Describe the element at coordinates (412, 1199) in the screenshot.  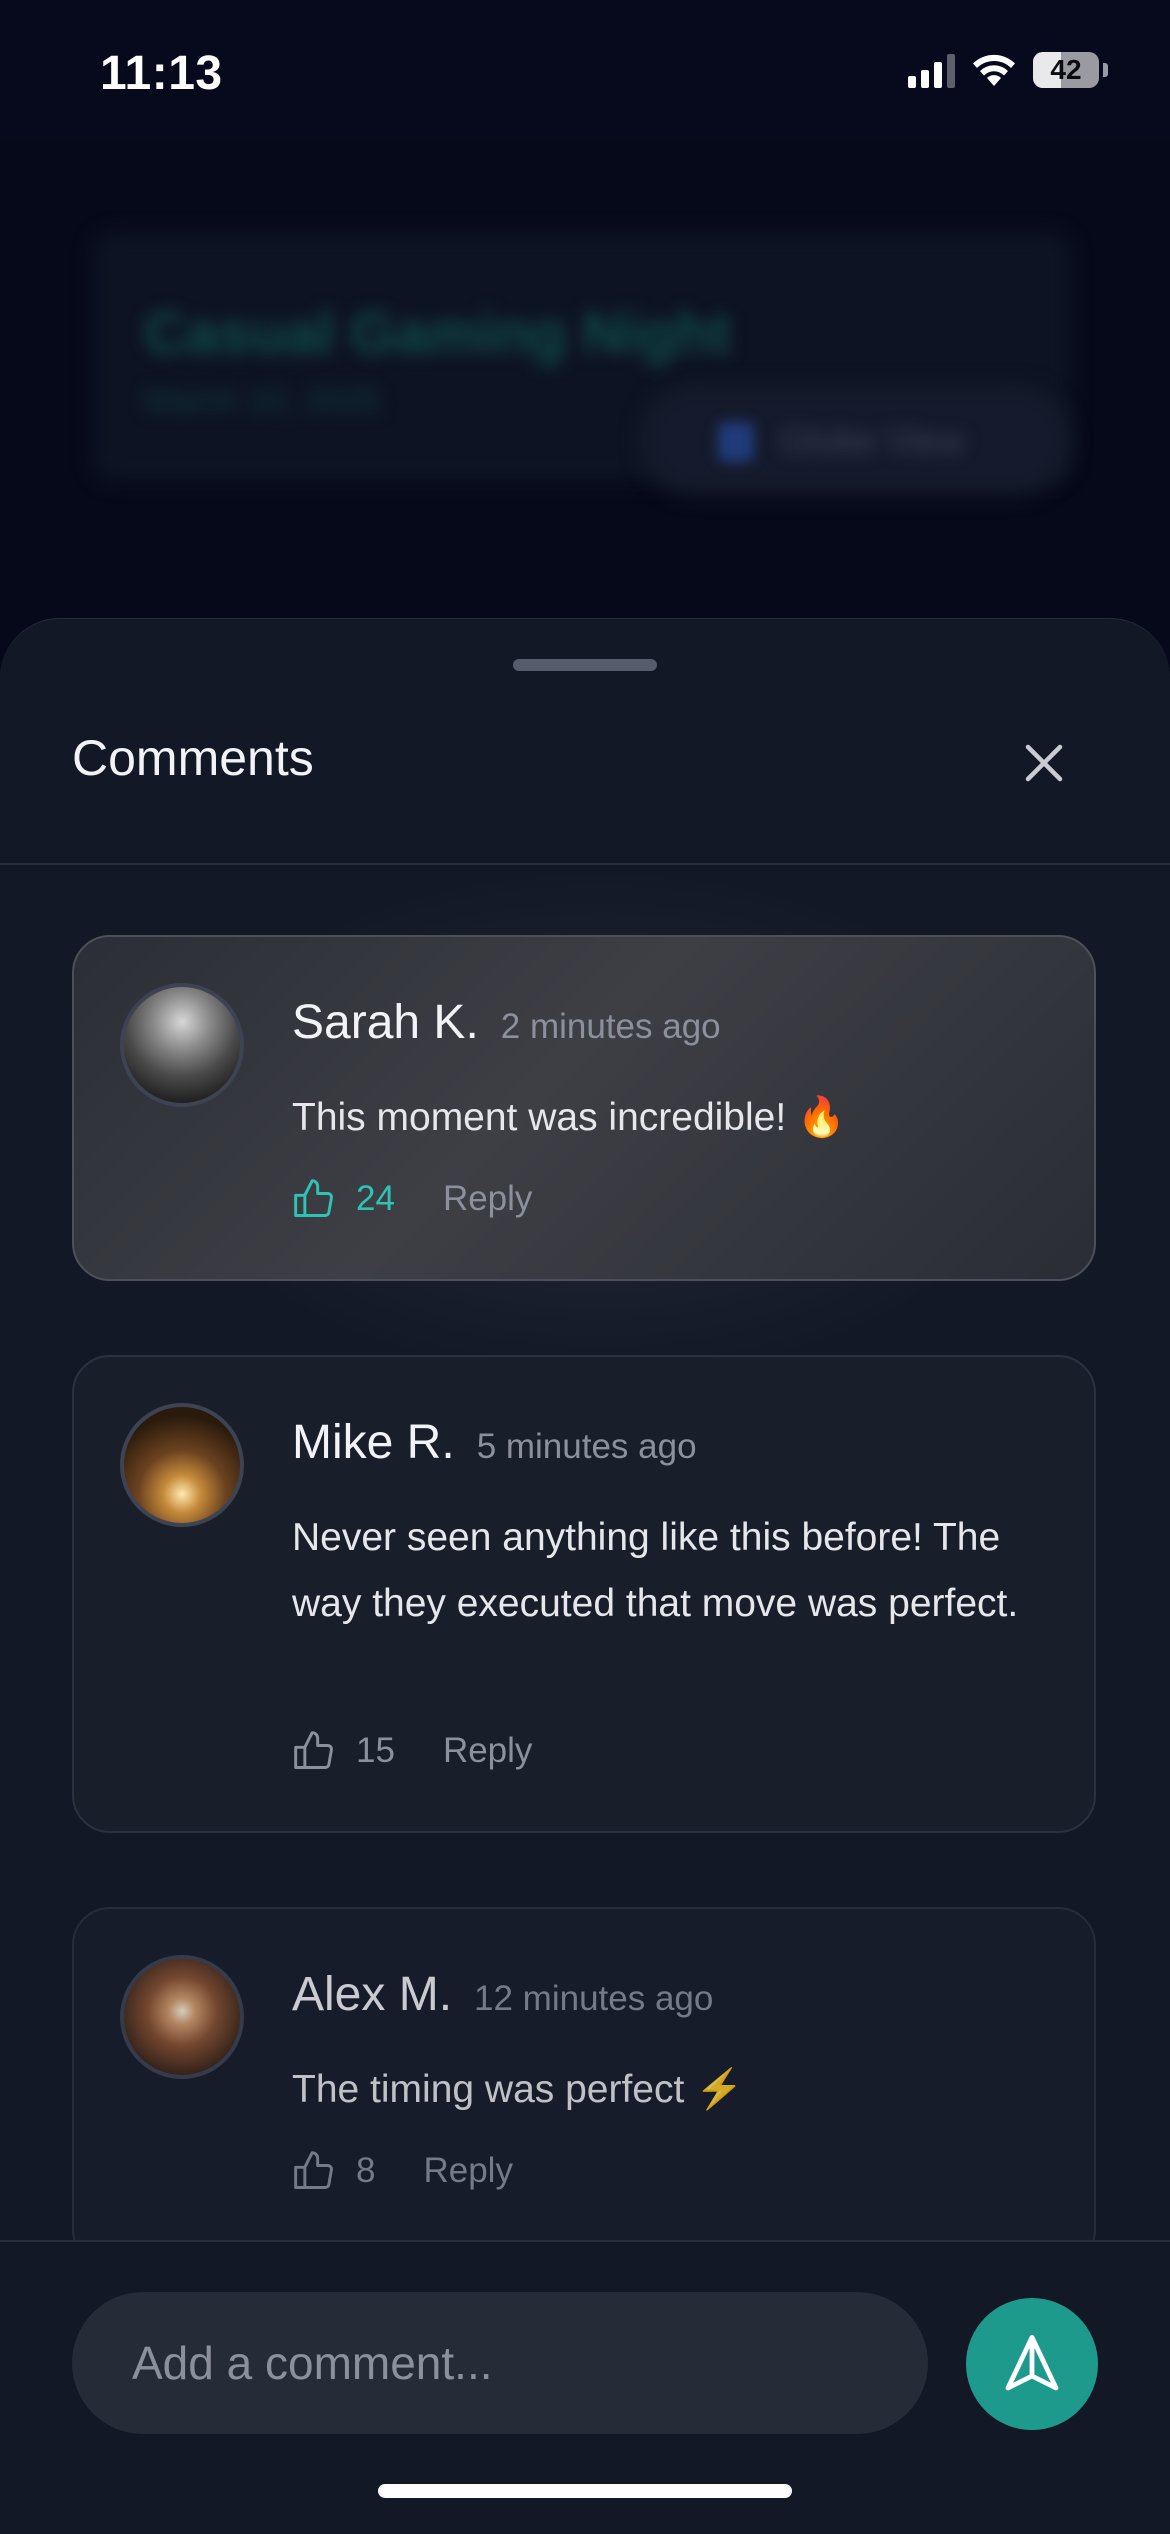
I see `comment-actions: 24 Reply` at that location.